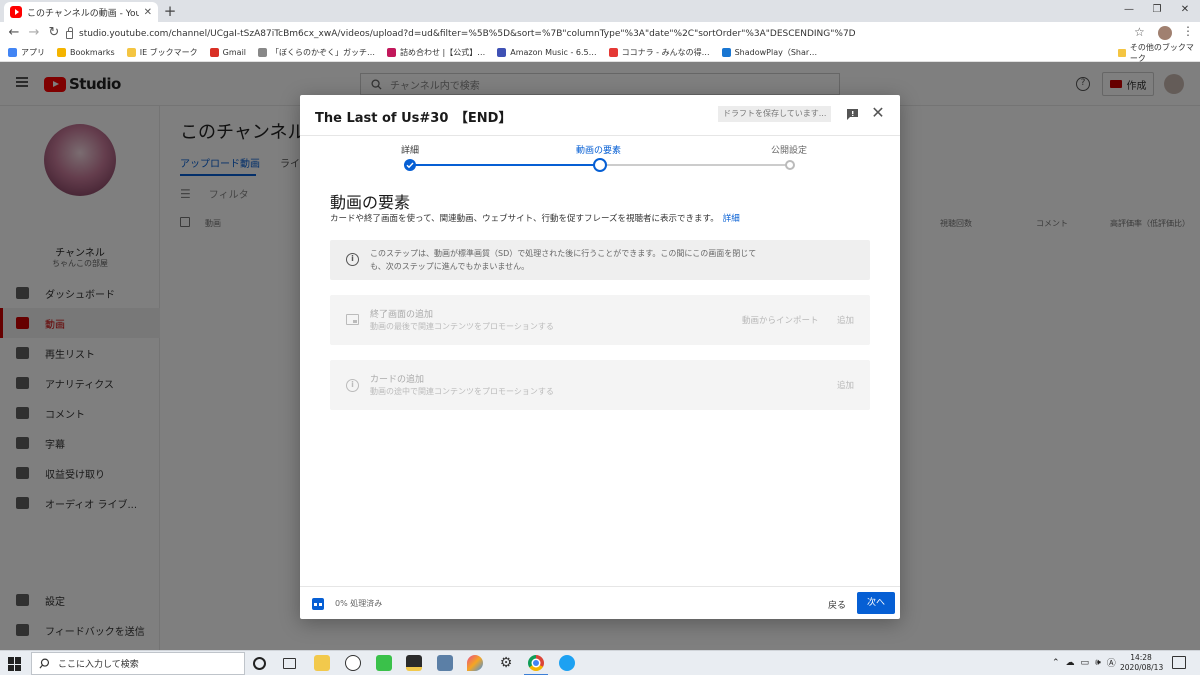 The image size is (1200, 675). I want to click on feedback-button, so click(852, 114).